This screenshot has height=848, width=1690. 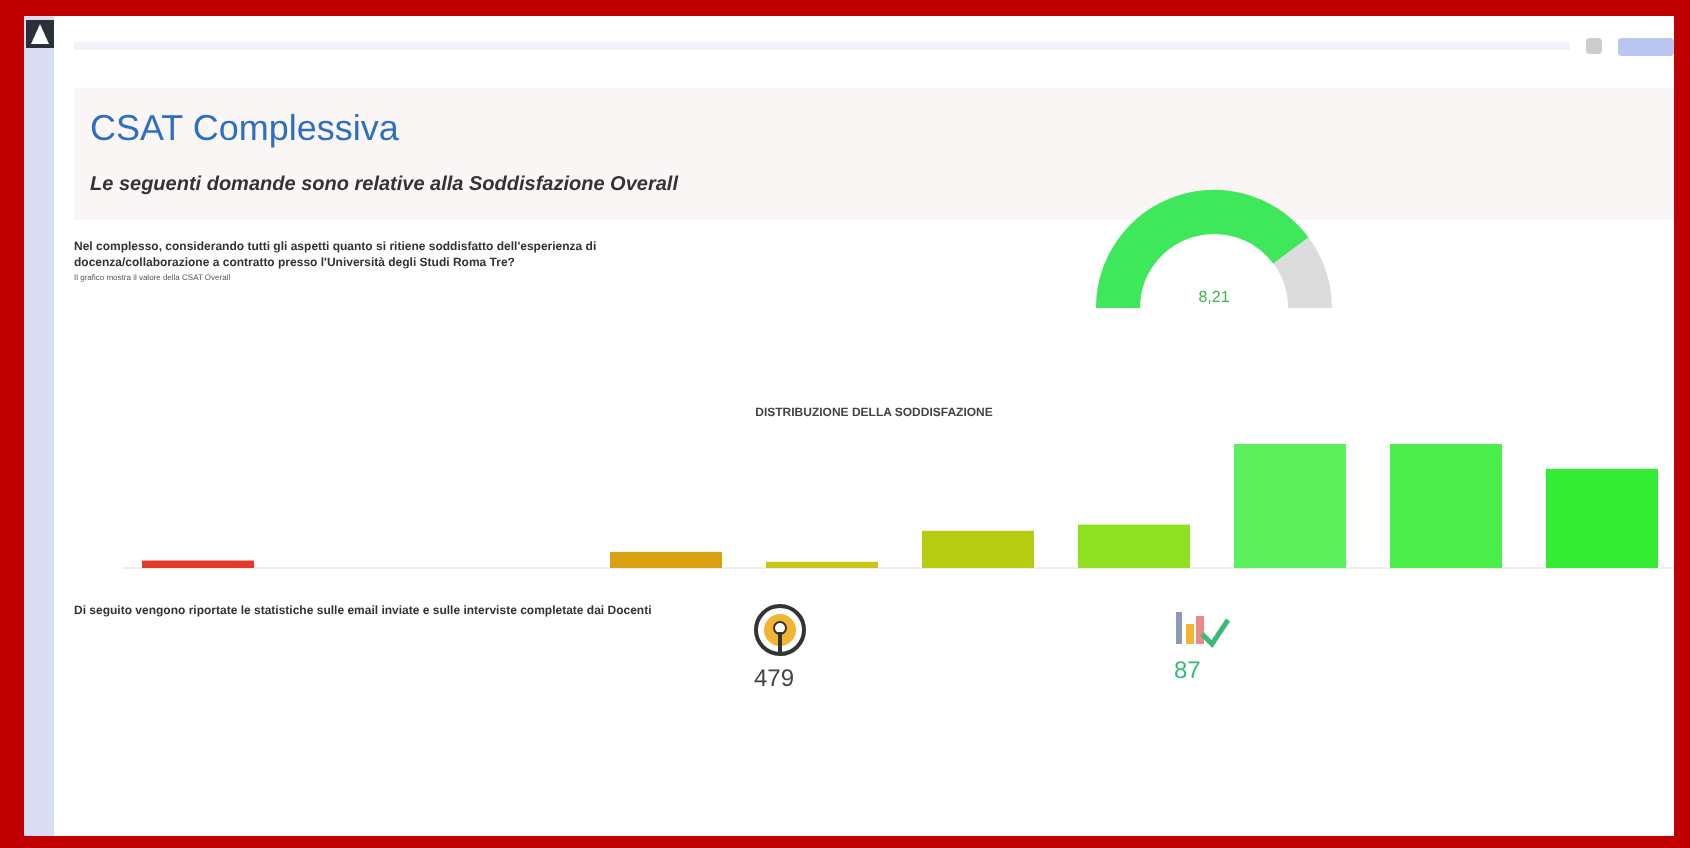 I want to click on logo-icon, so click(x=40, y=34).